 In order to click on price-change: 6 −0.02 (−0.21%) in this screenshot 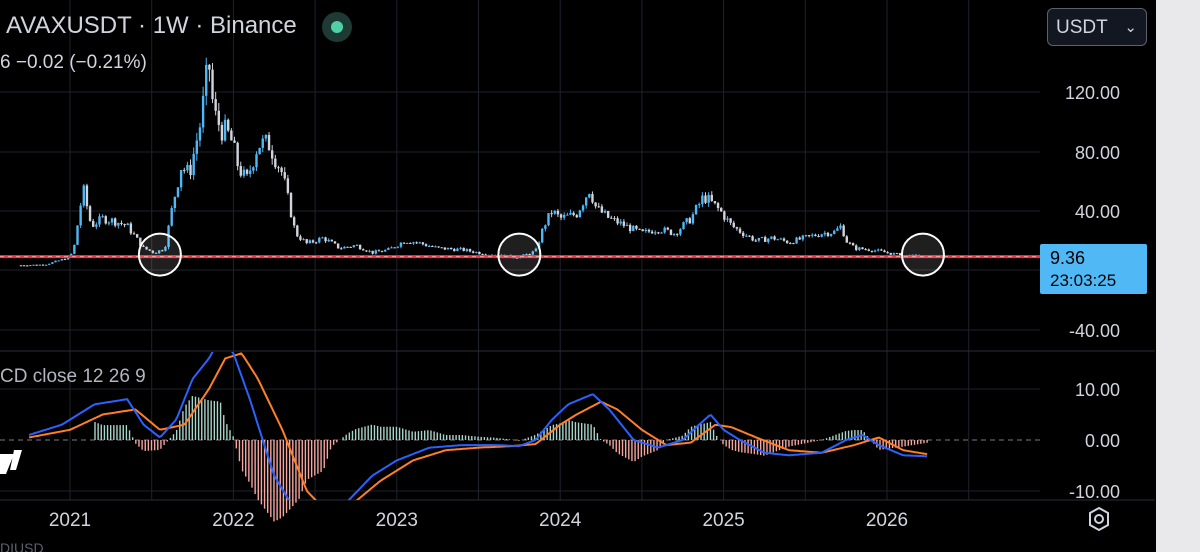, I will do `click(73, 62)`.